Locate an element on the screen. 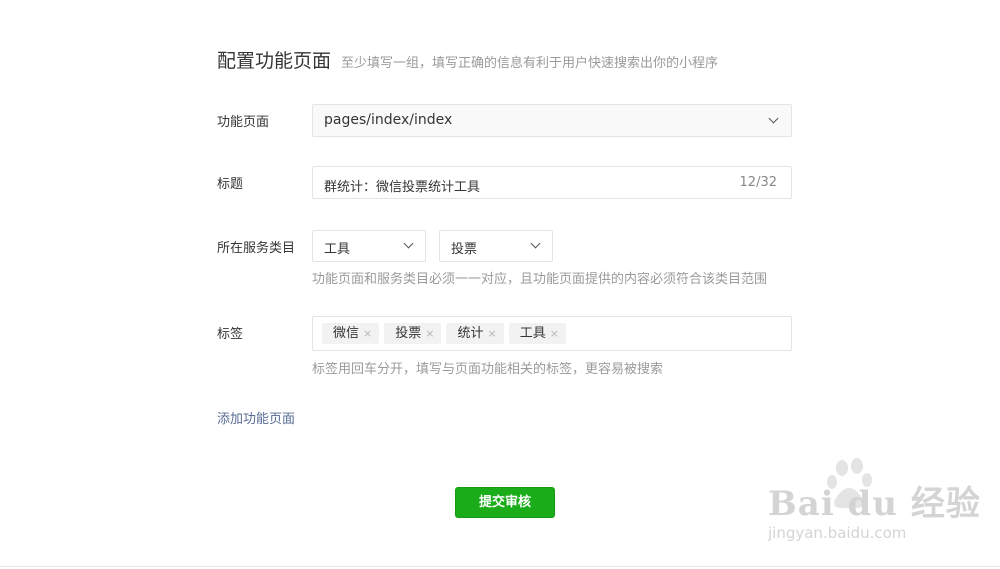 This screenshot has width=1000, height=569. function-page-select: pages/index/index is located at coordinates (552, 120).